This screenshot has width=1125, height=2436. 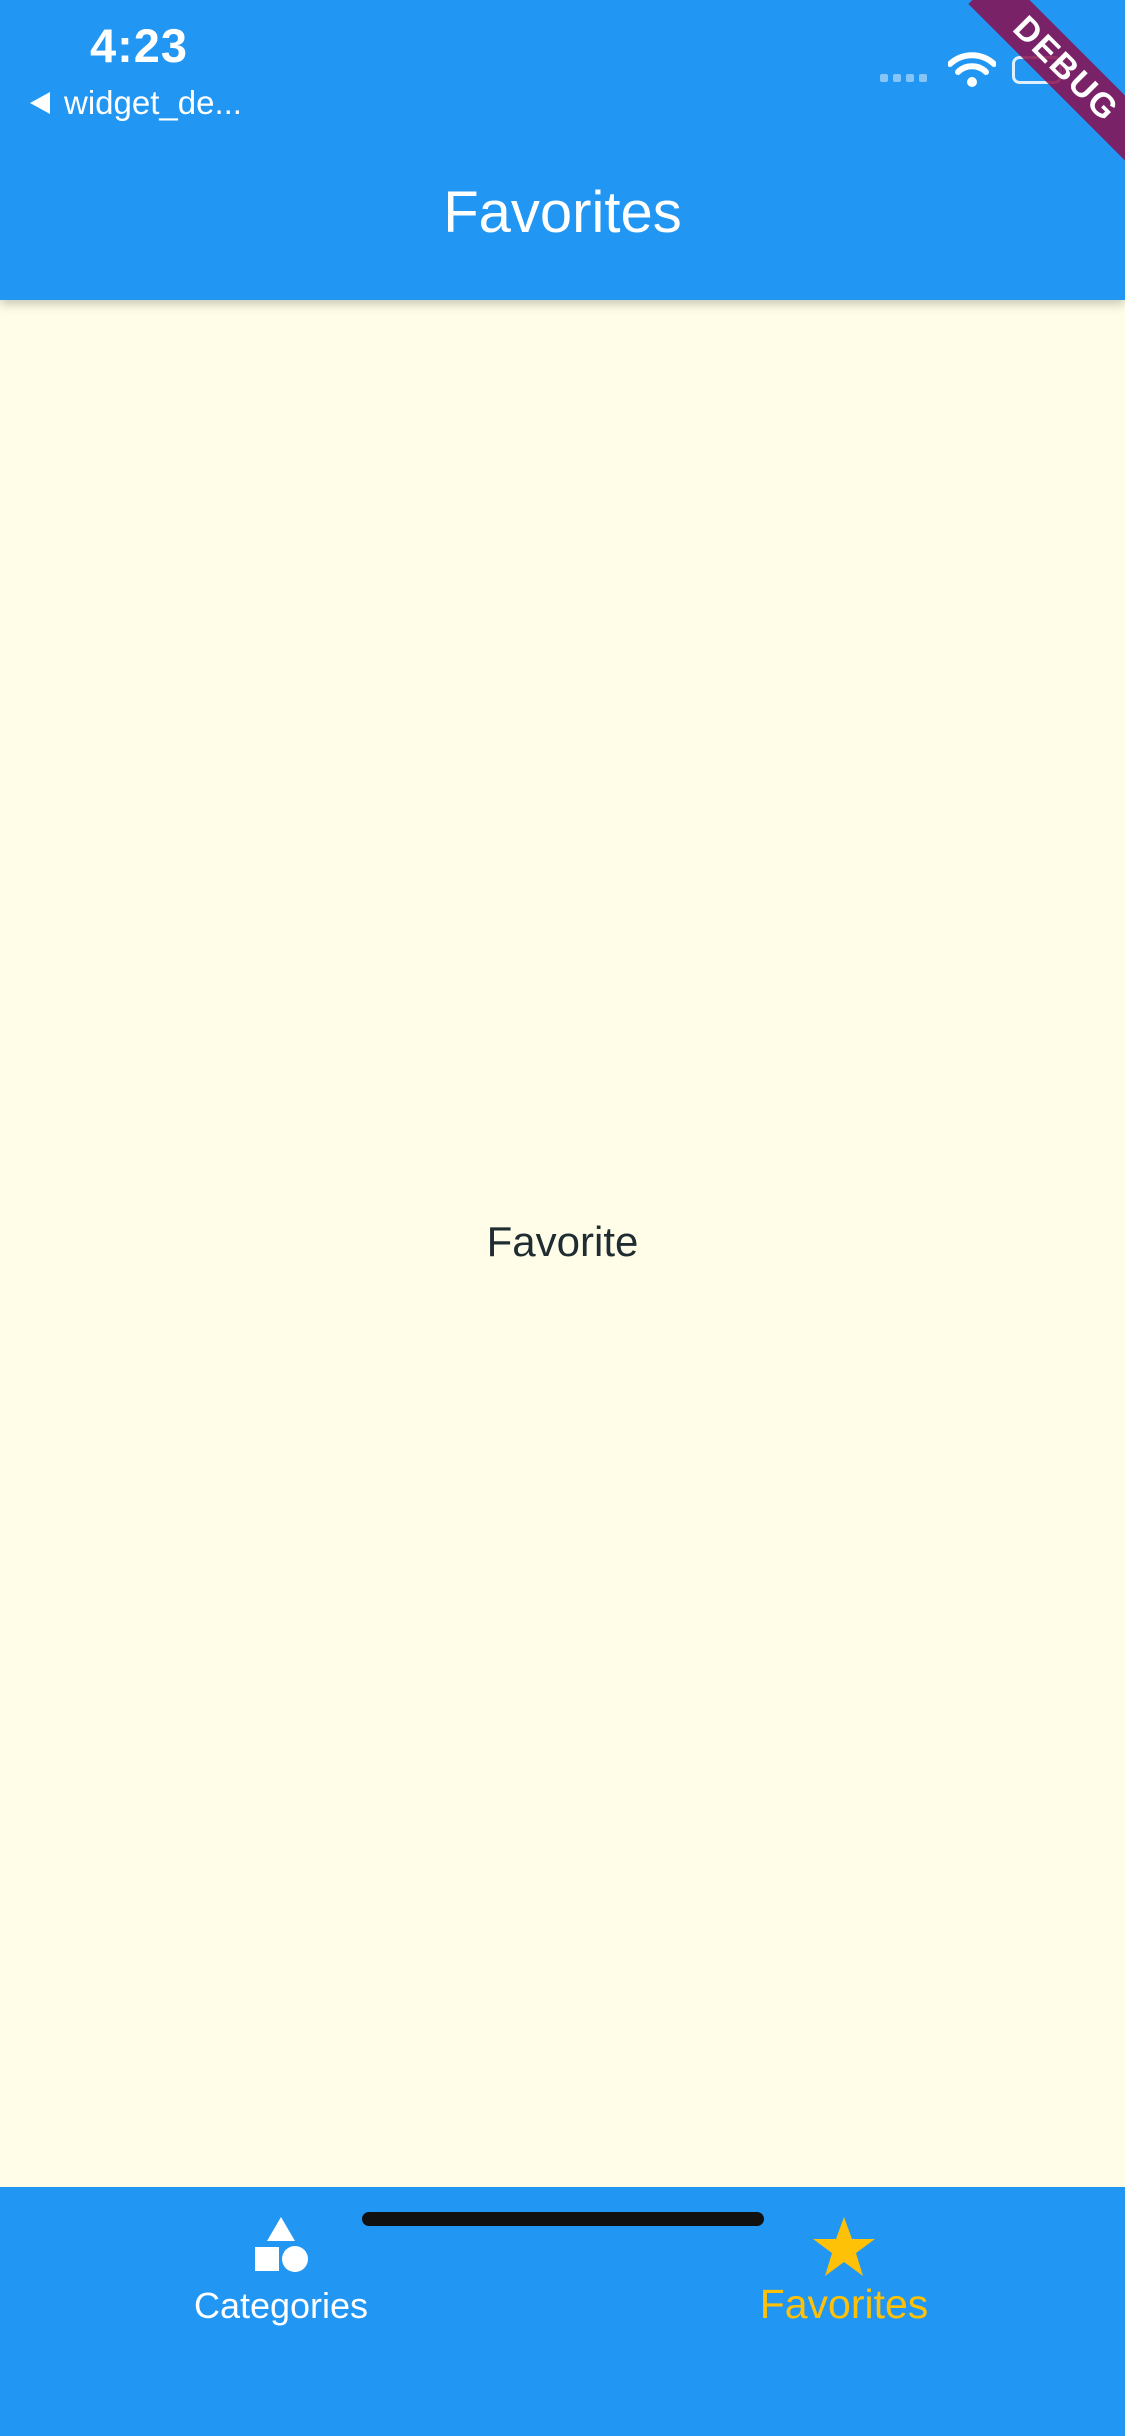 I want to click on favorite-text: Favorite, so click(x=562, y=1241).